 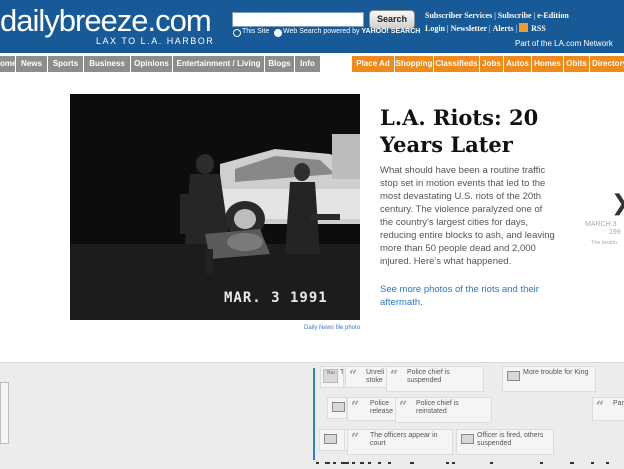 I want to click on top-links-row2: Login | Newsletter | Alerts | RSS, so click(x=485, y=28).